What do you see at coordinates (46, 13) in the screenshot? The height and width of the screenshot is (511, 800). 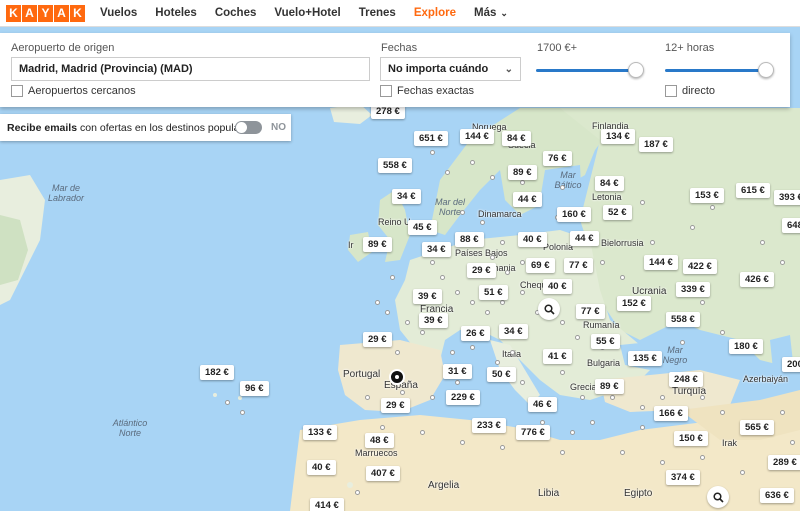 I see `kayak-logo: K A Y A K` at bounding box center [46, 13].